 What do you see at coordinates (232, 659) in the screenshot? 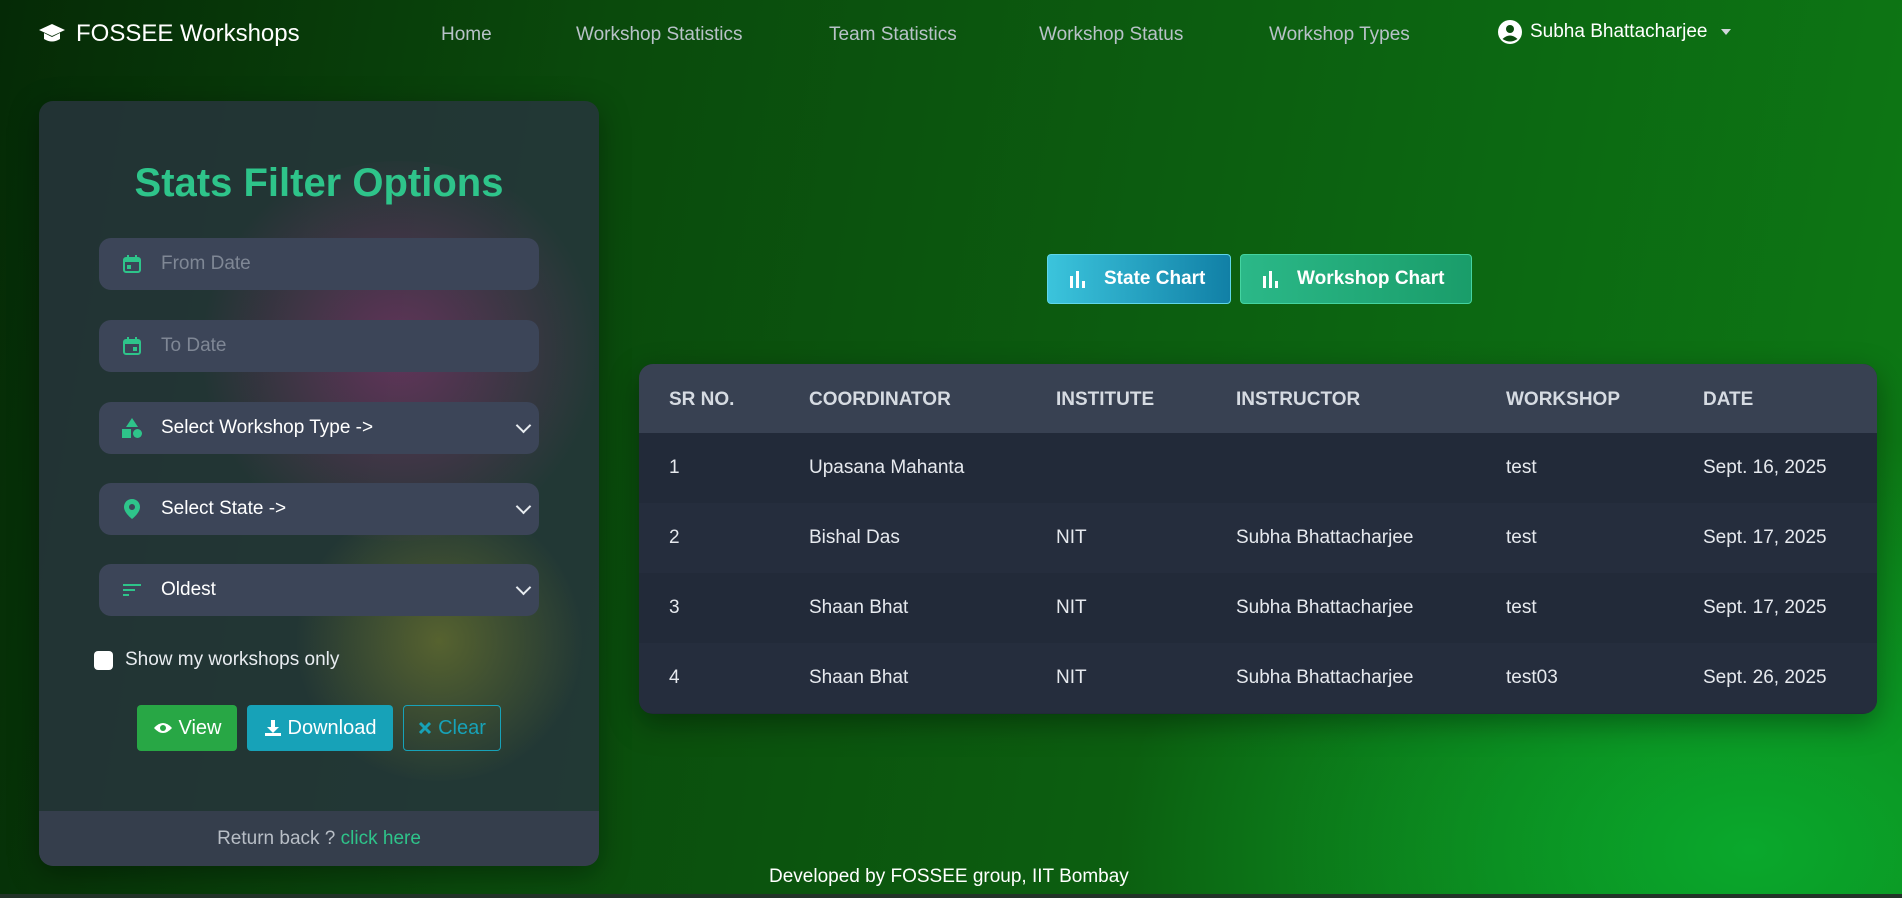
I see `my-workshops-label: Show my workshops only` at bounding box center [232, 659].